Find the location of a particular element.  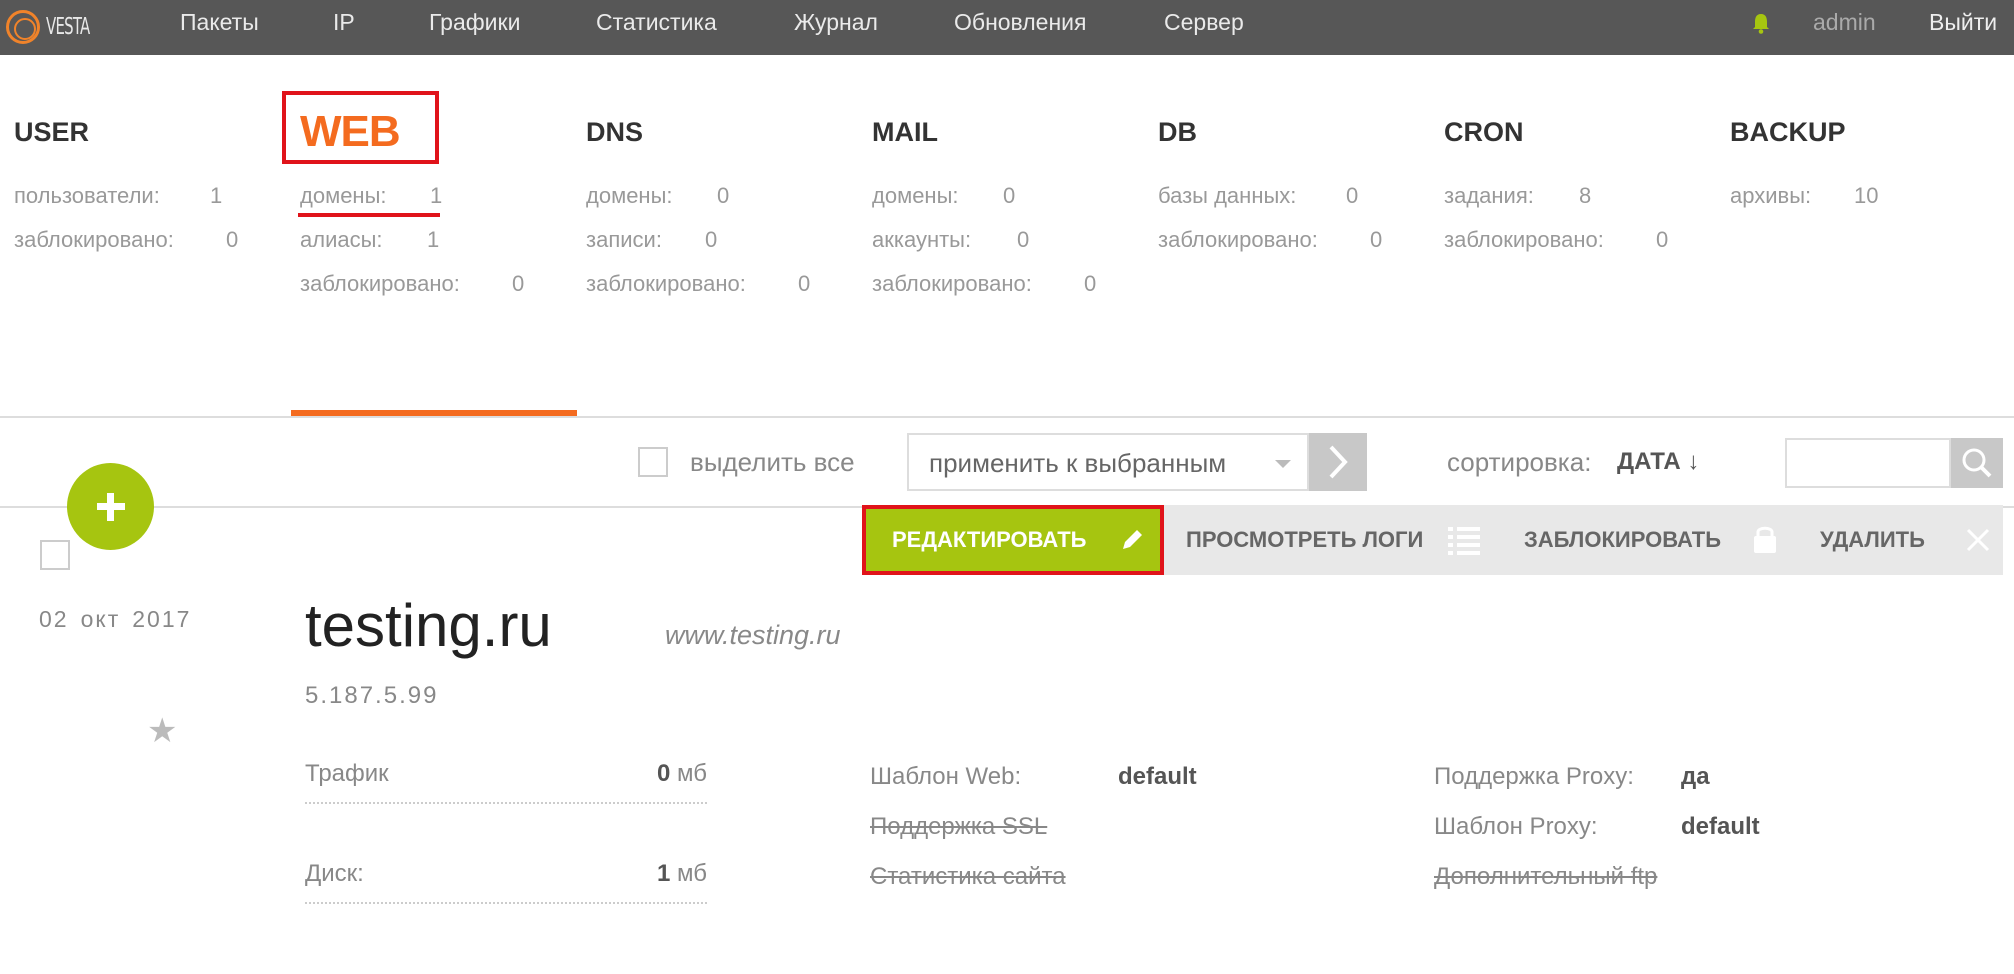

search-button is located at coordinates (1977, 463).